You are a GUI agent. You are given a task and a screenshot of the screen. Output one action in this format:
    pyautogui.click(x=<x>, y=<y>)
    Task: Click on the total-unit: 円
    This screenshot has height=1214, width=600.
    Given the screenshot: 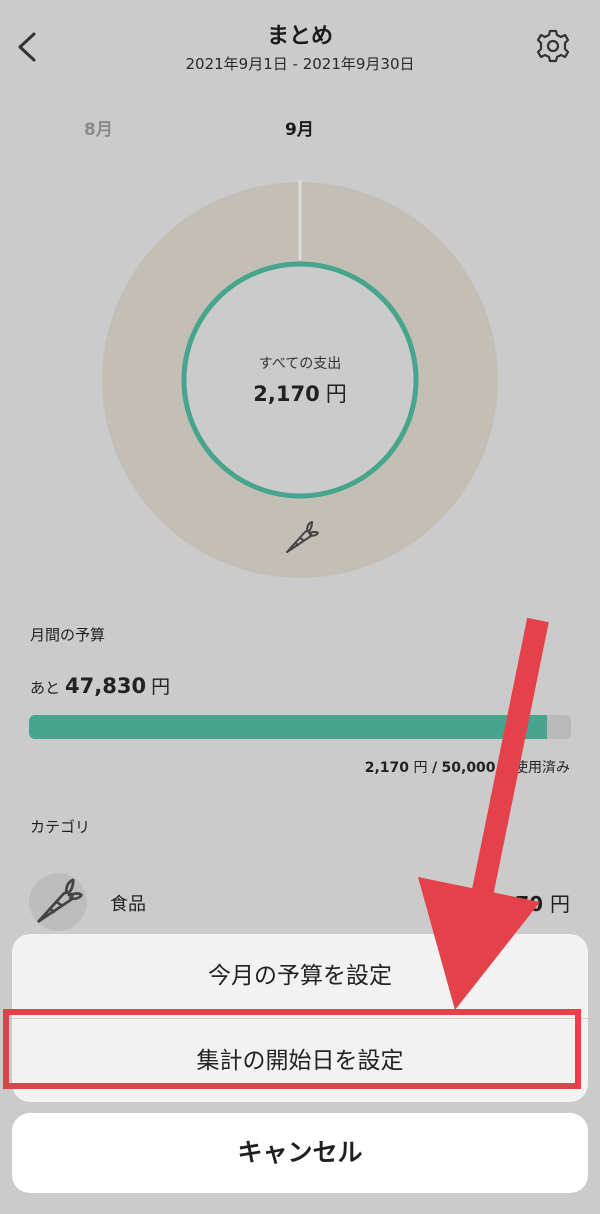 What is the action you would take?
    pyautogui.click(x=507, y=768)
    